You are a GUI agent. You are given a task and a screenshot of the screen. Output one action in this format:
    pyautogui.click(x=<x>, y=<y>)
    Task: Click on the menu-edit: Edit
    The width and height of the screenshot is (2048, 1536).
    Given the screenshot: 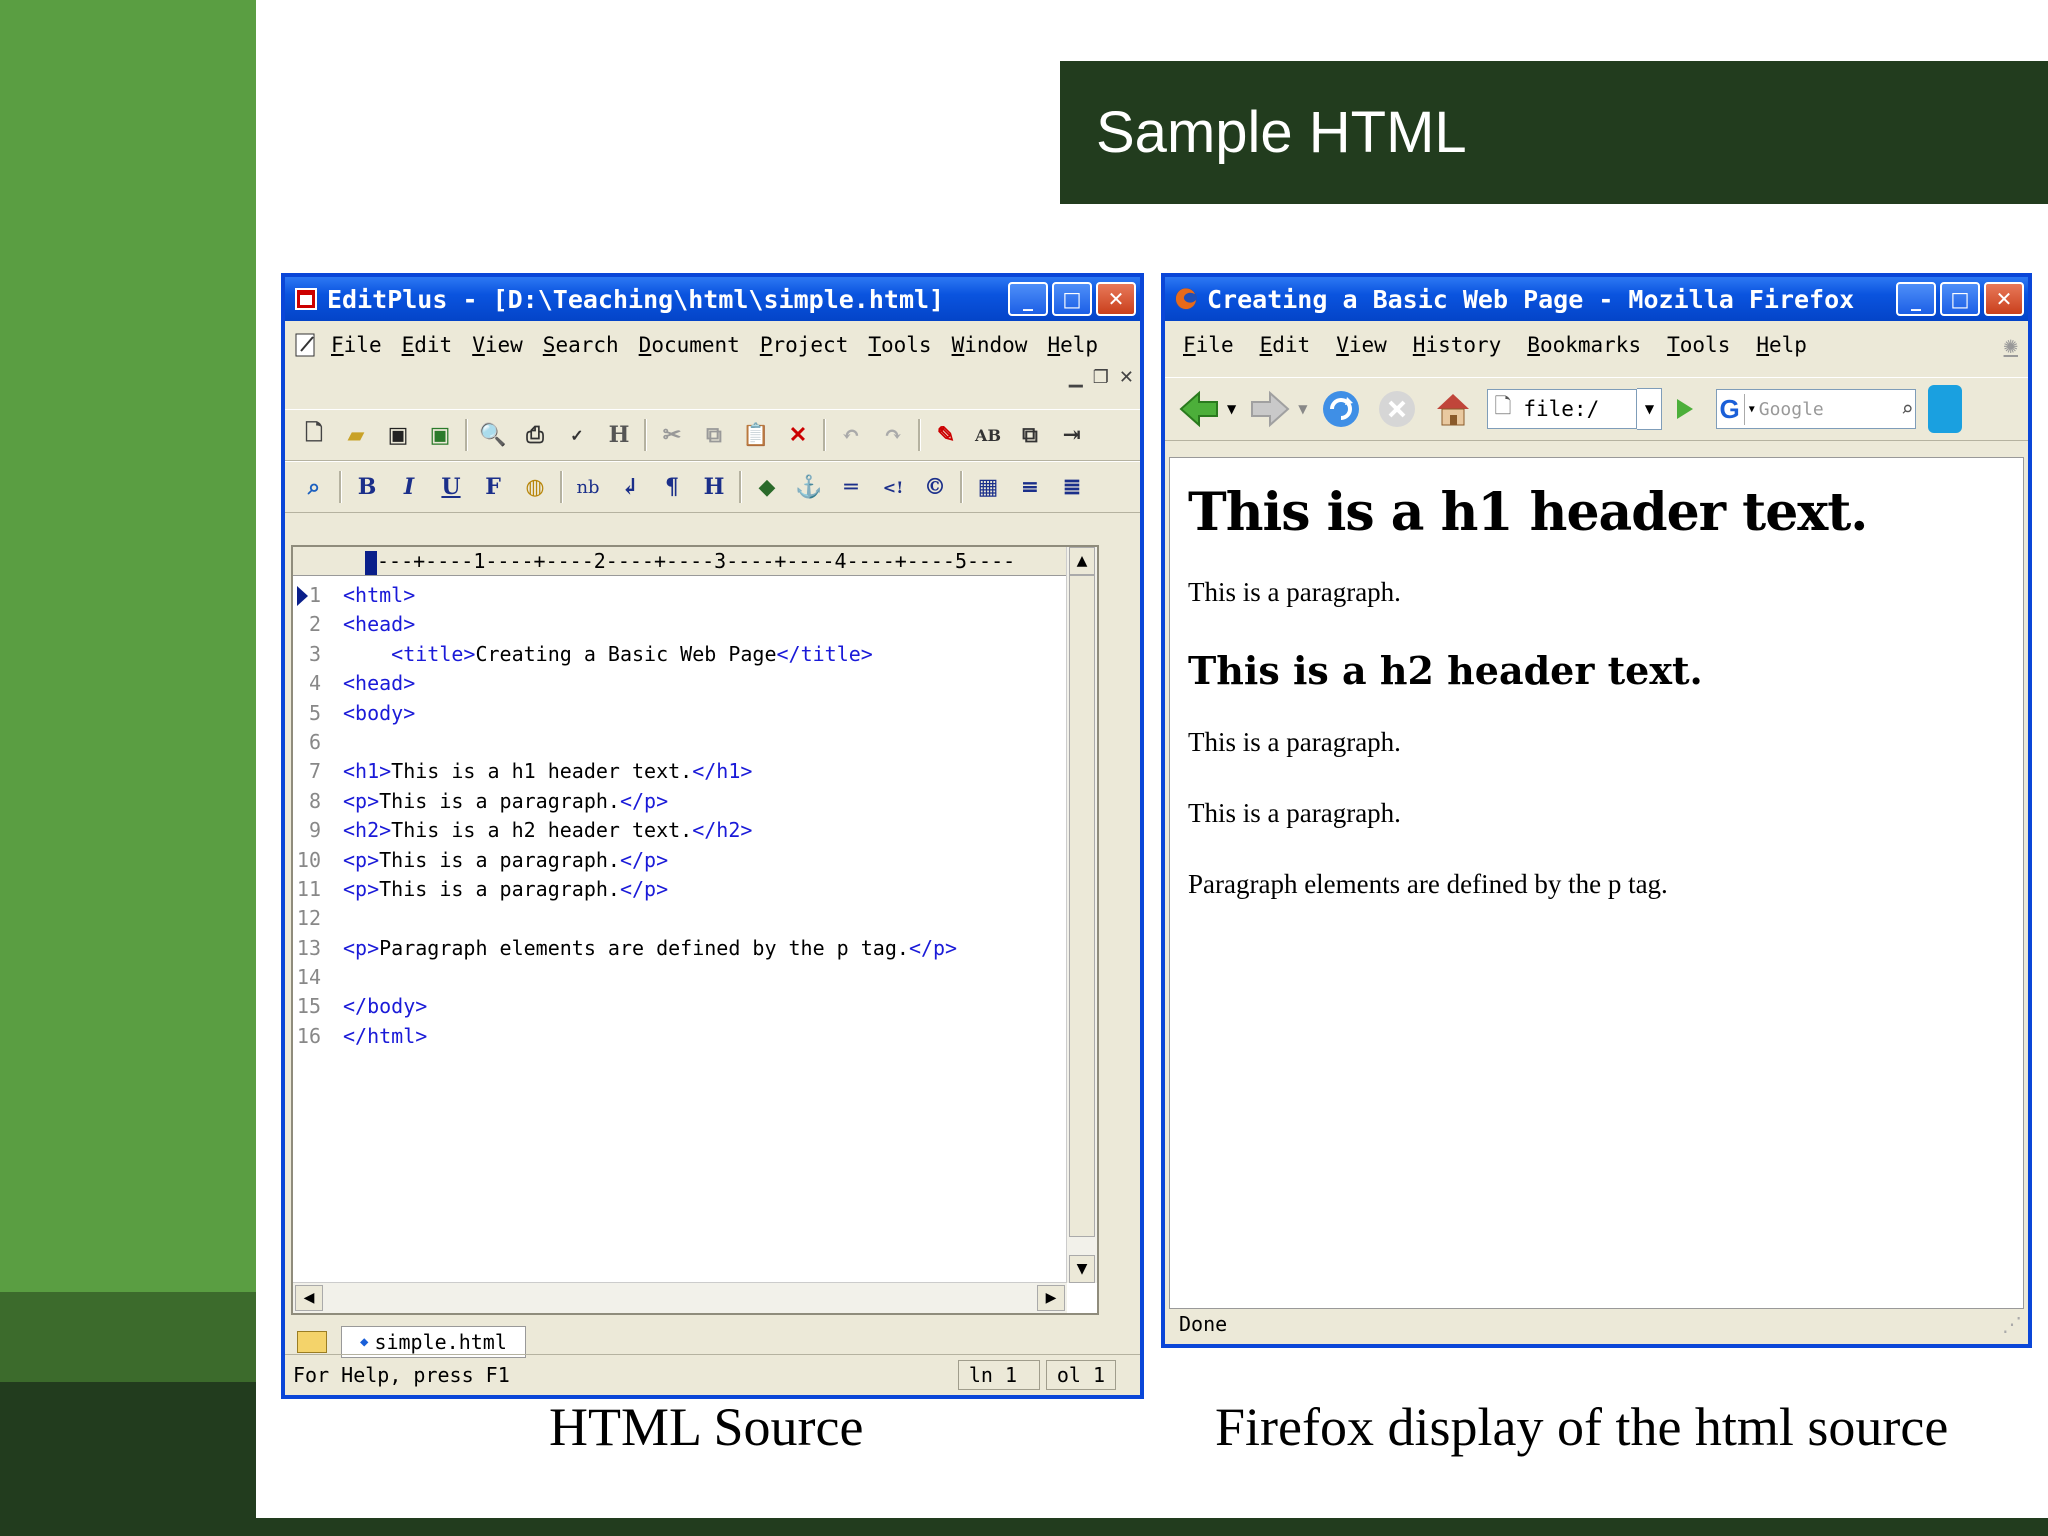 What is the action you would take?
    pyautogui.click(x=427, y=345)
    